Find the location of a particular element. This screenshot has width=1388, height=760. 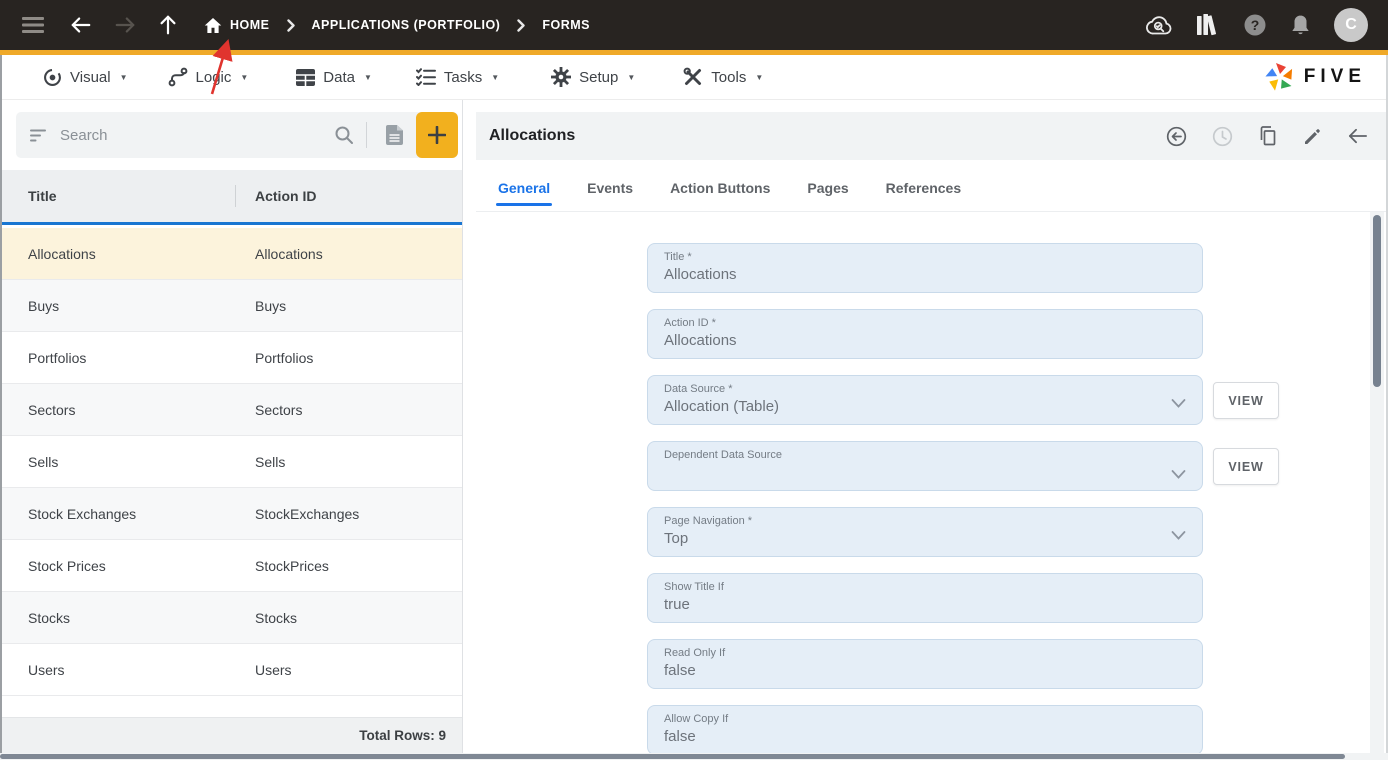

avatar: C is located at coordinates (1351, 25).